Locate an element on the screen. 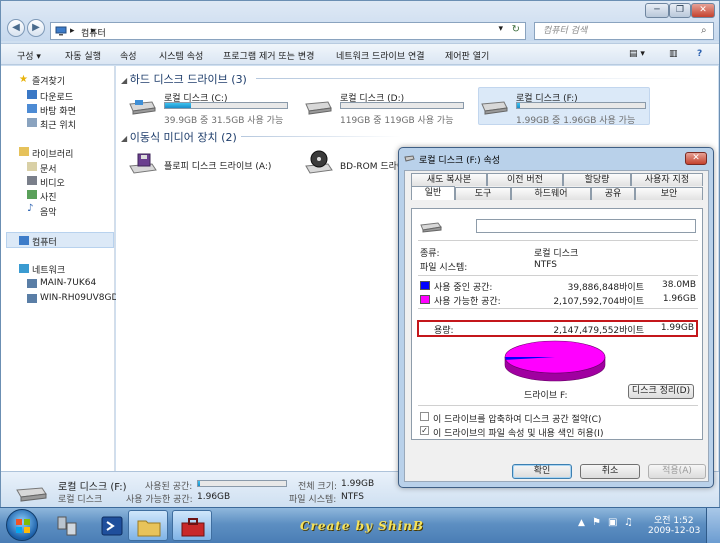 This screenshot has width=720, height=543. properties-button: 속성 is located at coordinates (128, 55).